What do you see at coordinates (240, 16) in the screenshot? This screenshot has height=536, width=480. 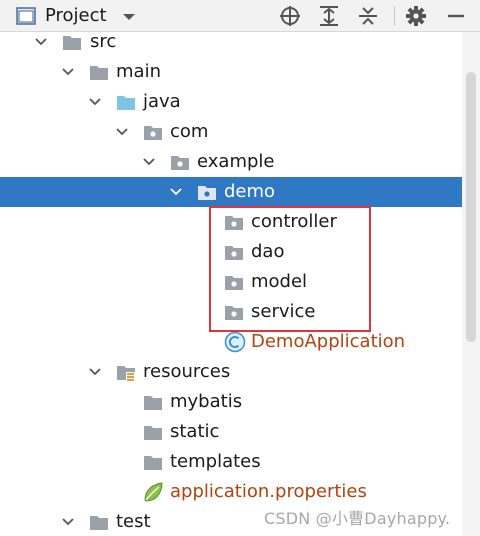 I see `project-tool-window-header: Project` at bounding box center [240, 16].